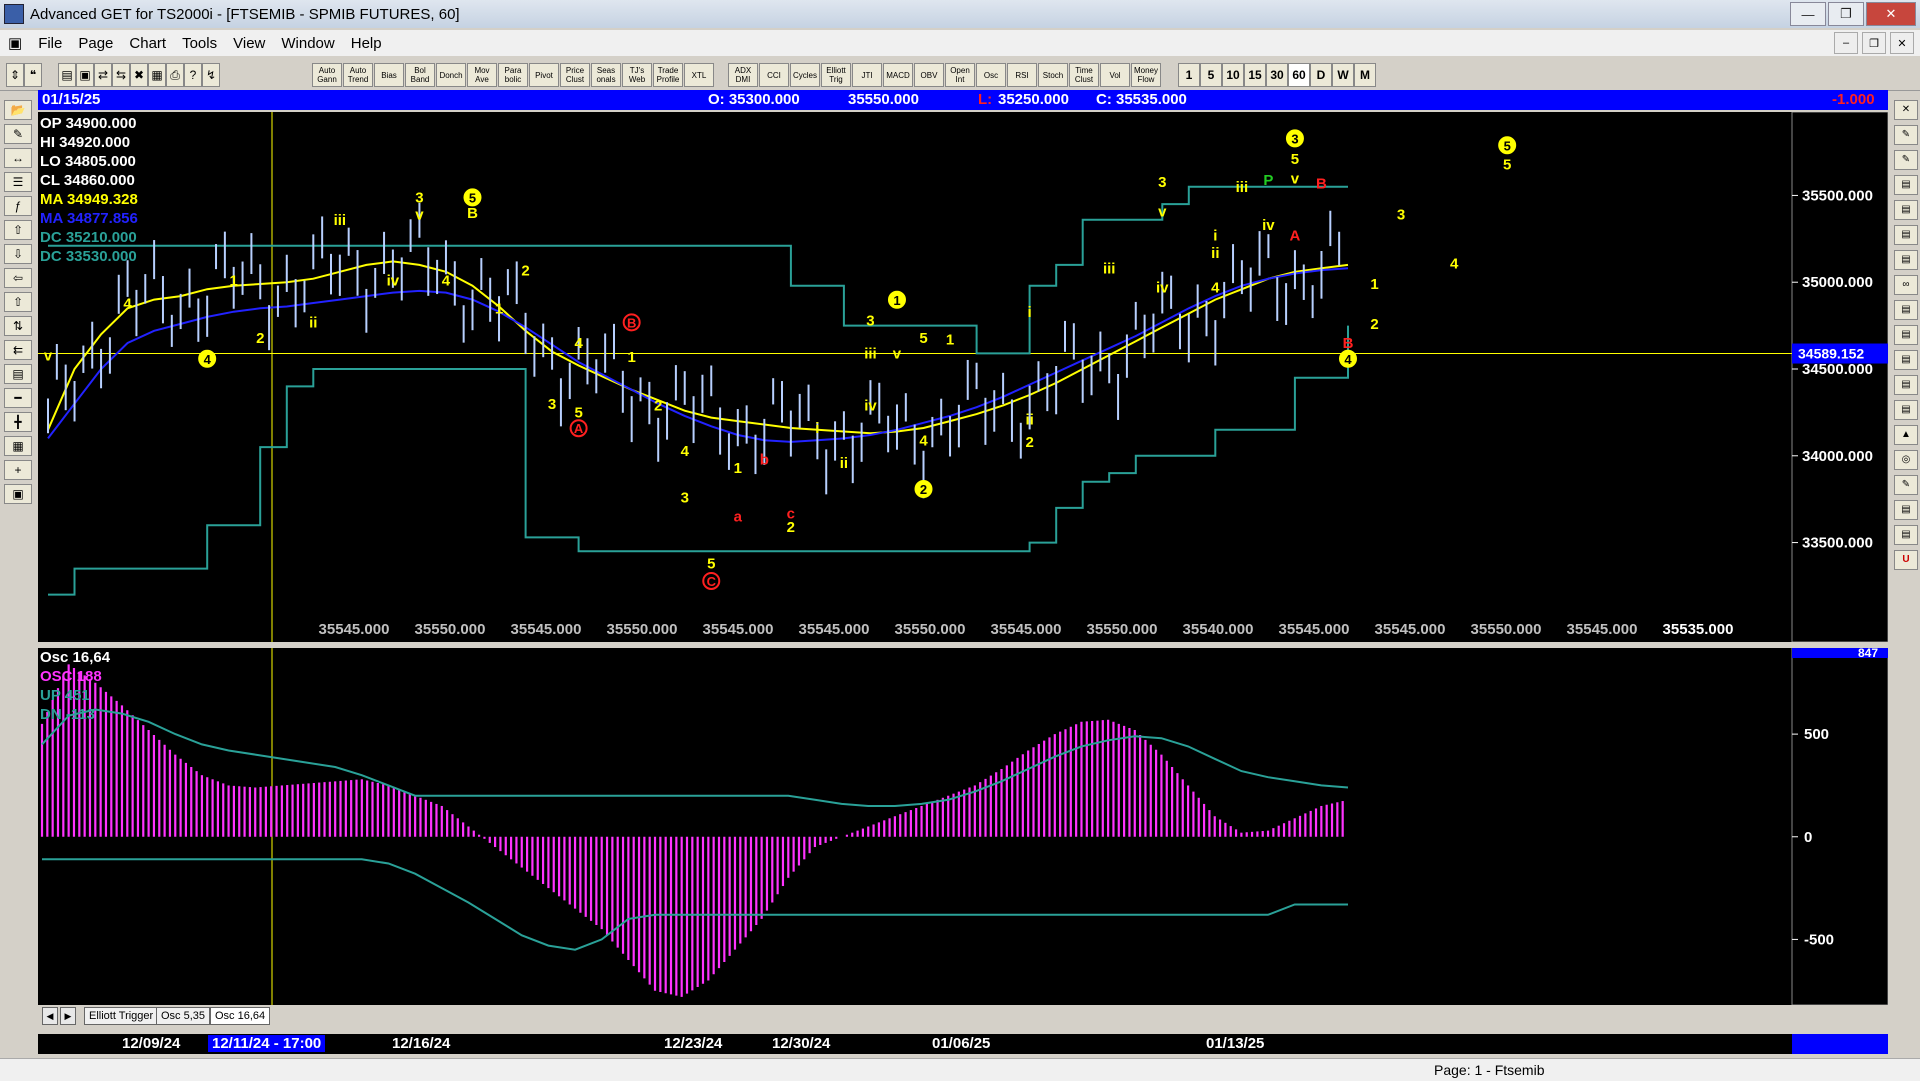 The width and height of the screenshot is (1920, 1081). I want to click on maximize-button: ❐, so click(1846, 14).